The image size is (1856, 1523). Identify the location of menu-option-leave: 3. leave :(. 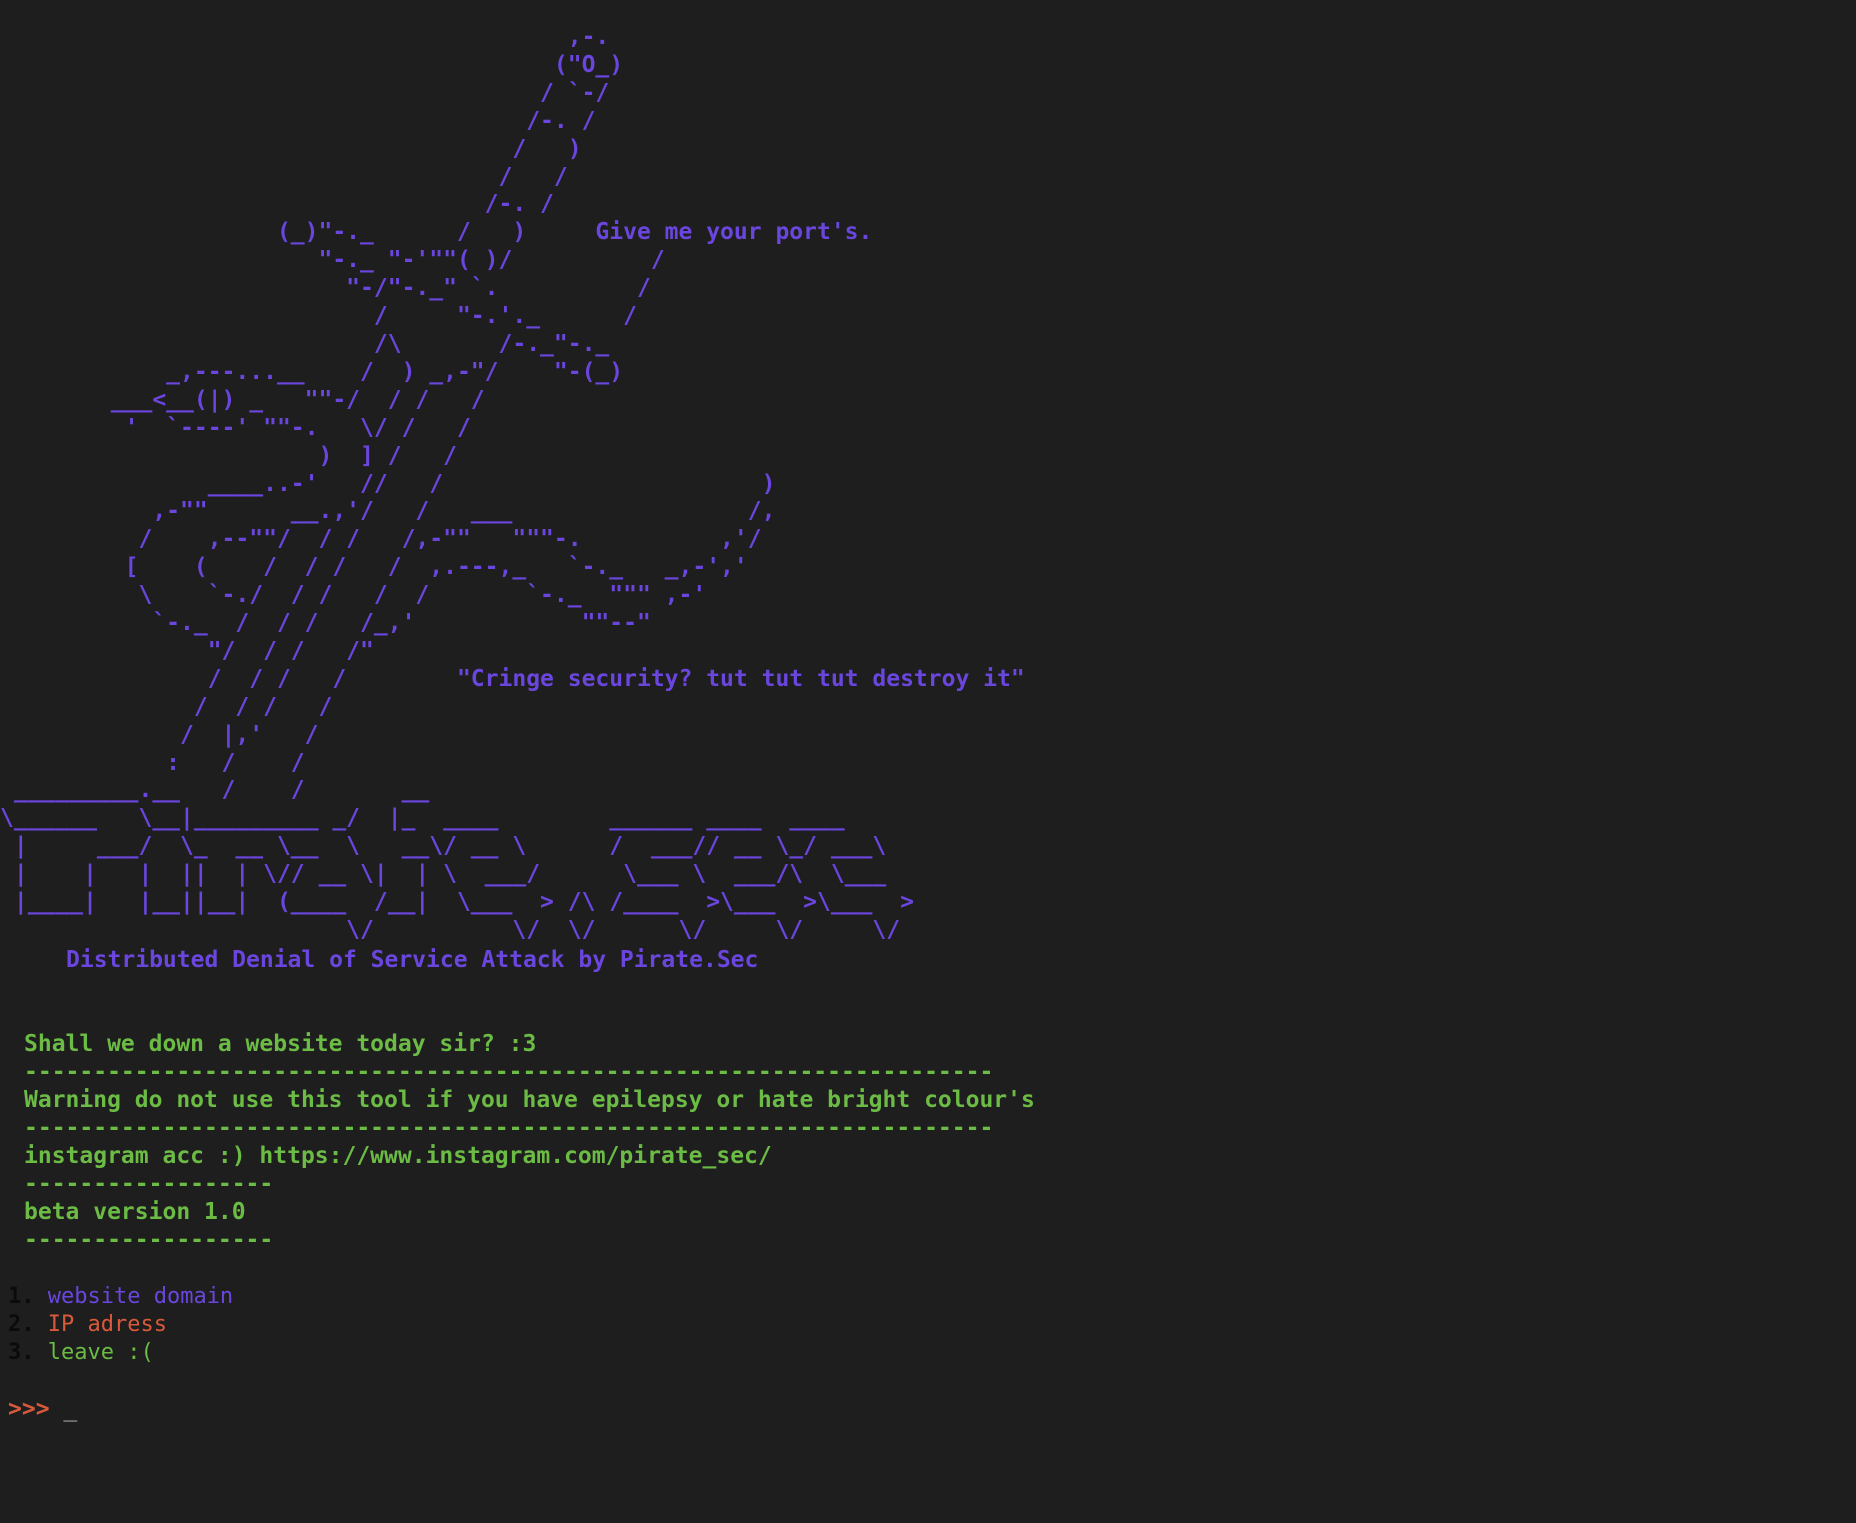
(120, 1353).